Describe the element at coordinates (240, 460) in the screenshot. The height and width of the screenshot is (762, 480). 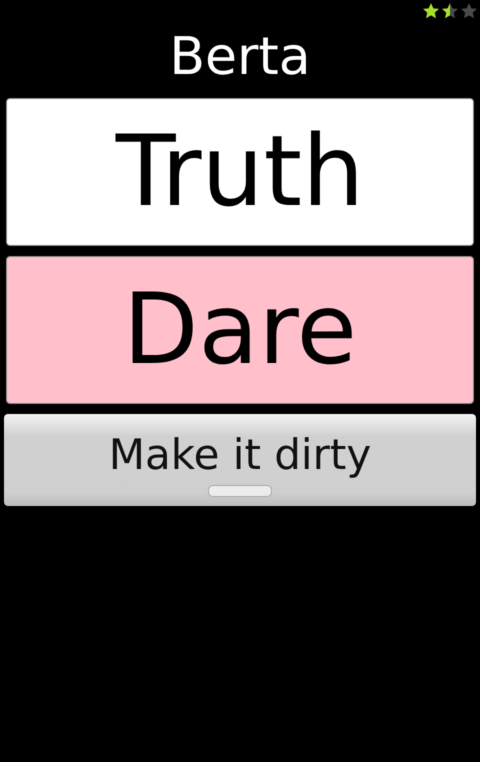
I see `toggle-button: Make it dirty` at that location.